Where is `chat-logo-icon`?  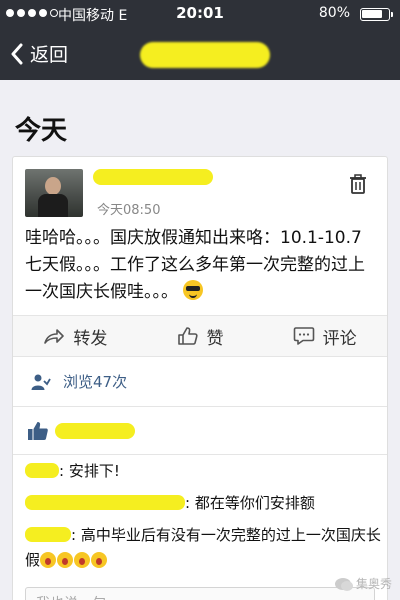
chat-logo-icon is located at coordinates (343, 584).